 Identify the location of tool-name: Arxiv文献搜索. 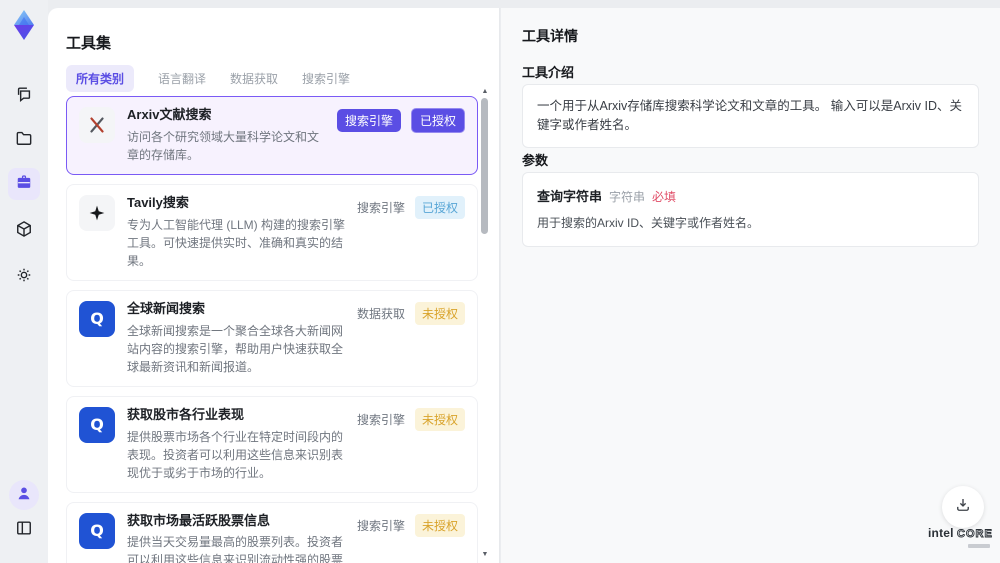
(169, 114).